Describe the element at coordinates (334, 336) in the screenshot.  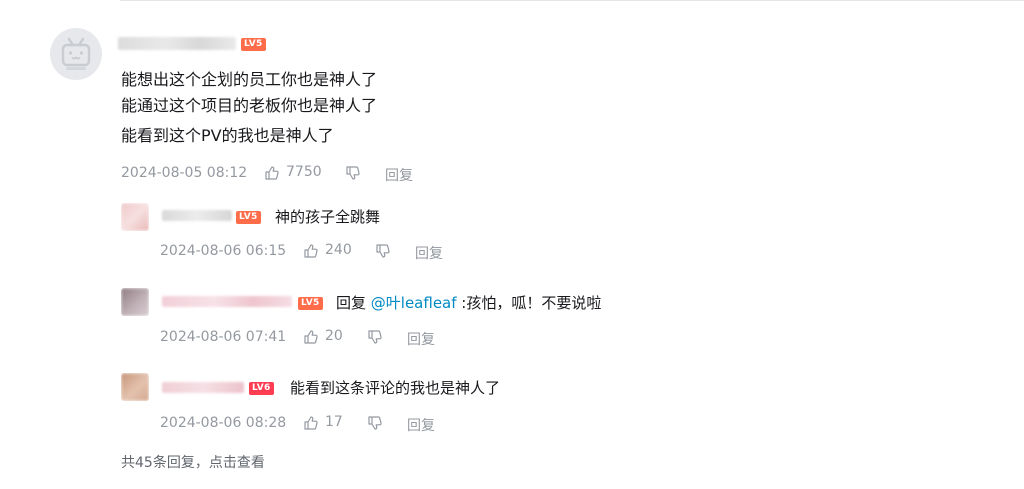
I see `like-count: 20` at that location.